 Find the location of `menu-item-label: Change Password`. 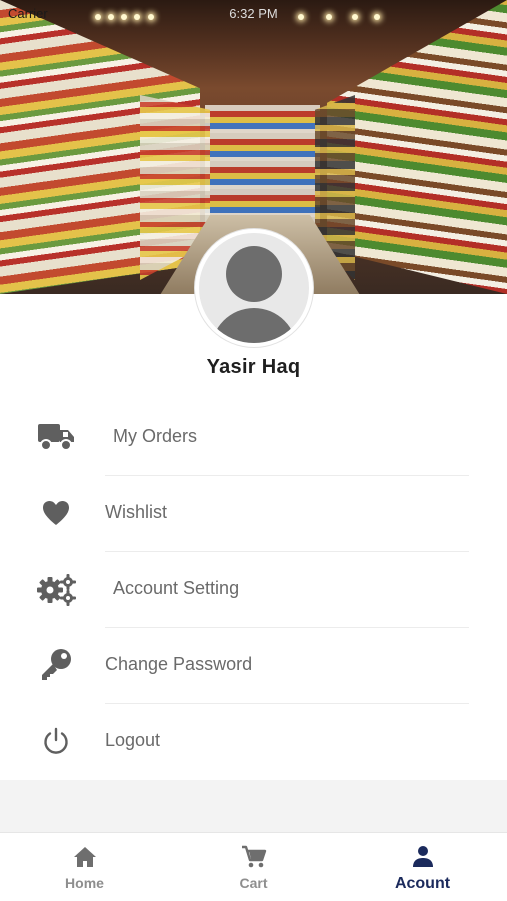

menu-item-label: Change Password is located at coordinates (179, 664).